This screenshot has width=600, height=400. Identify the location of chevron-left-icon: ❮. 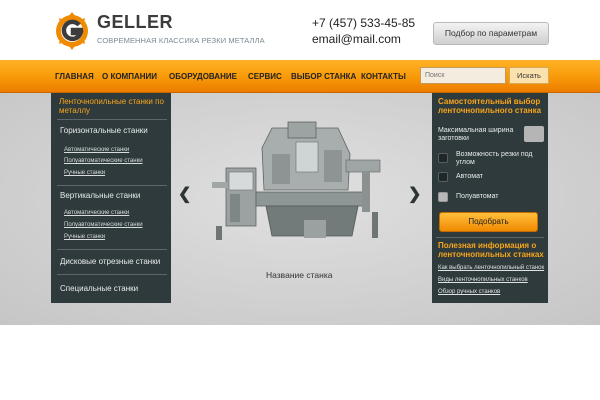
(184, 194).